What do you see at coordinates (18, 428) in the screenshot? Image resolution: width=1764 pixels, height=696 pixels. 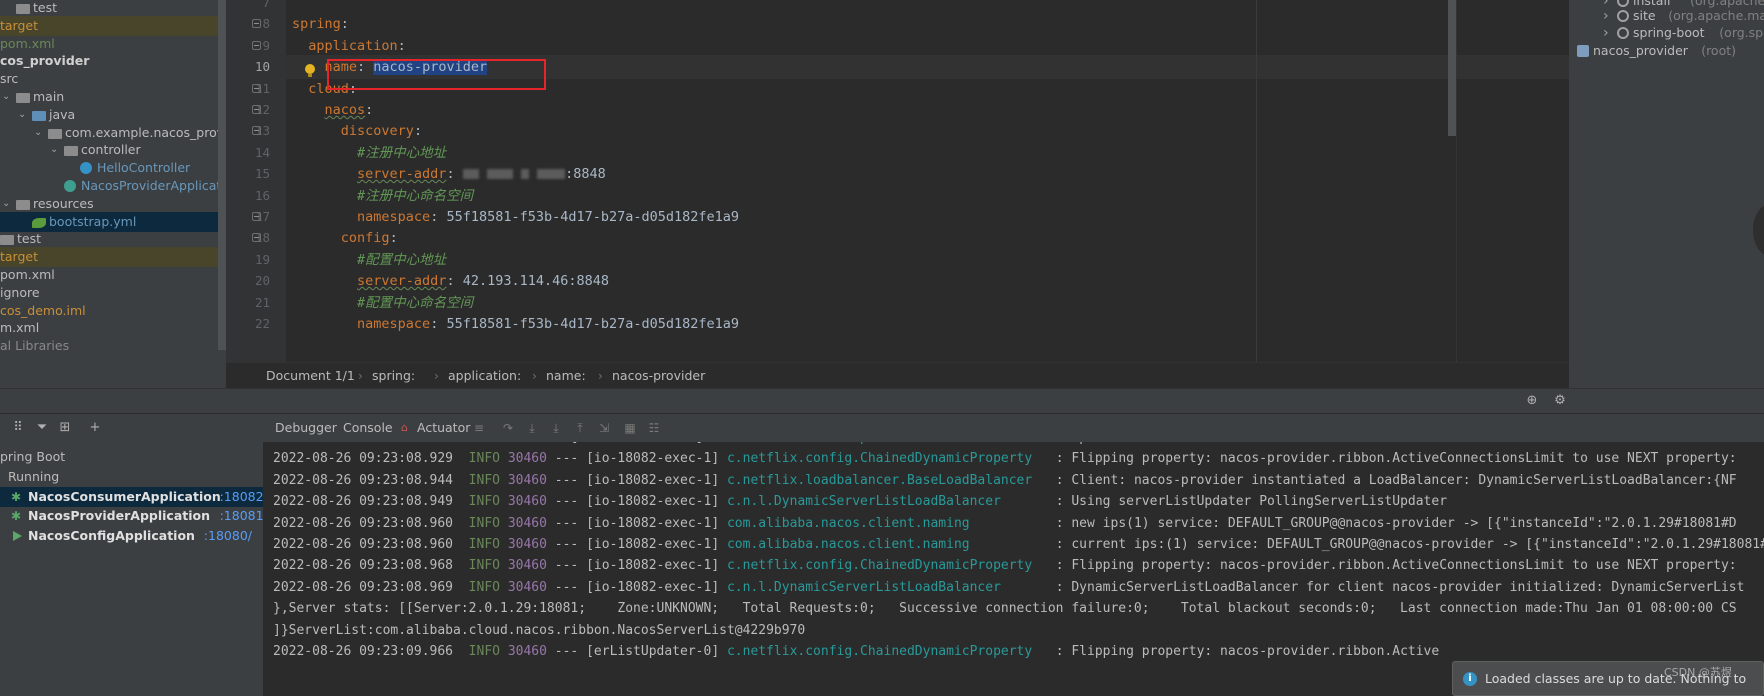 I see `group-by-icon: ⠿` at bounding box center [18, 428].